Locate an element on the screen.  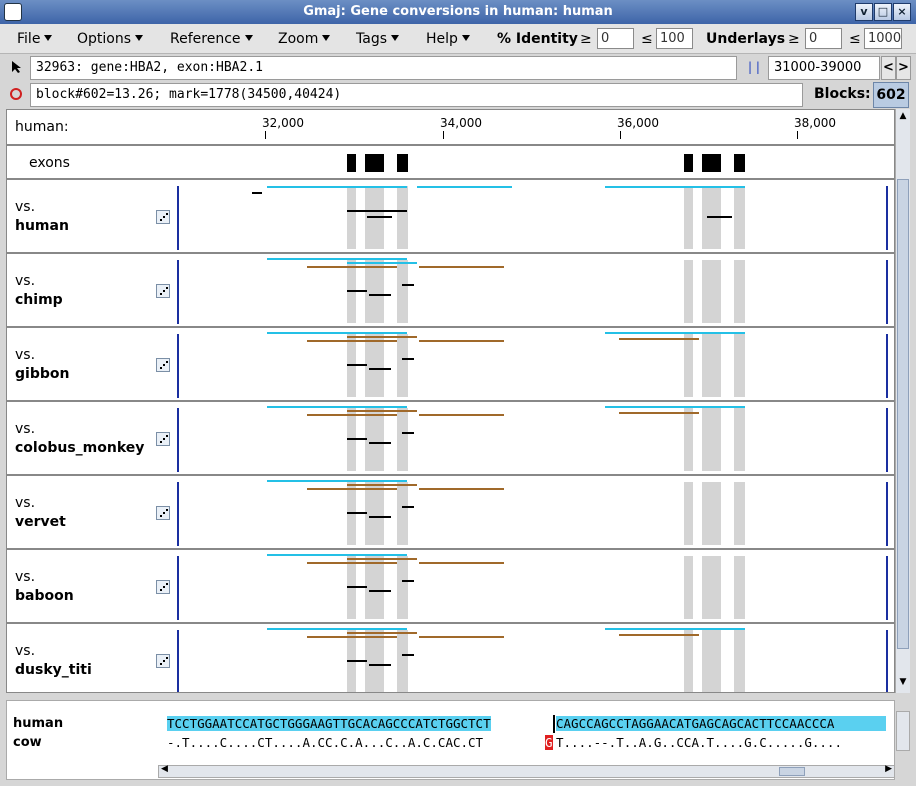
ruler-tick-label: 32,000 is located at coordinates (283, 123).